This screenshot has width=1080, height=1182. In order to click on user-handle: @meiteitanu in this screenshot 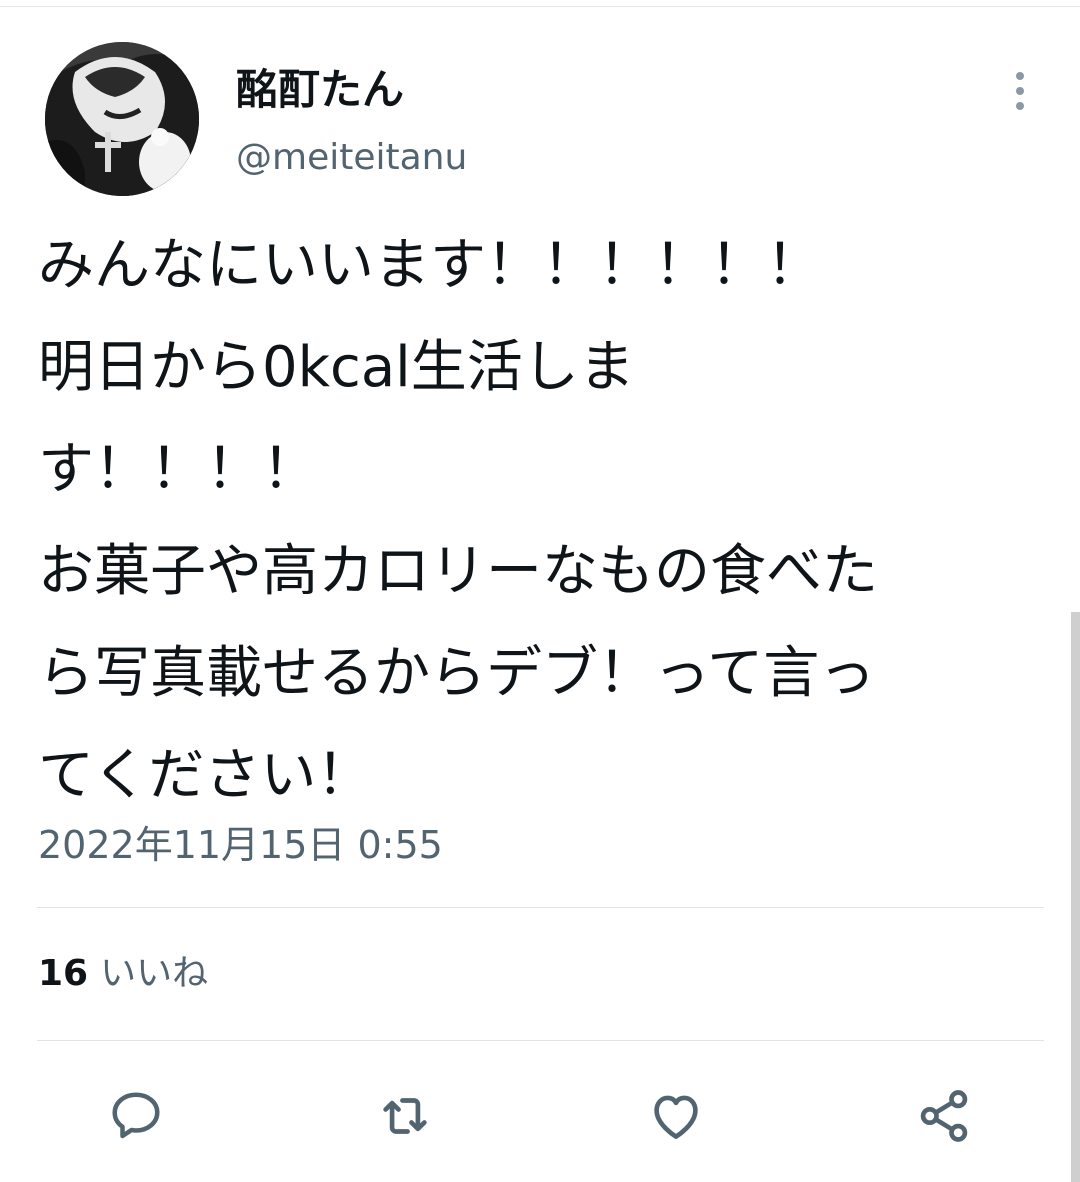, I will do `click(351, 158)`.